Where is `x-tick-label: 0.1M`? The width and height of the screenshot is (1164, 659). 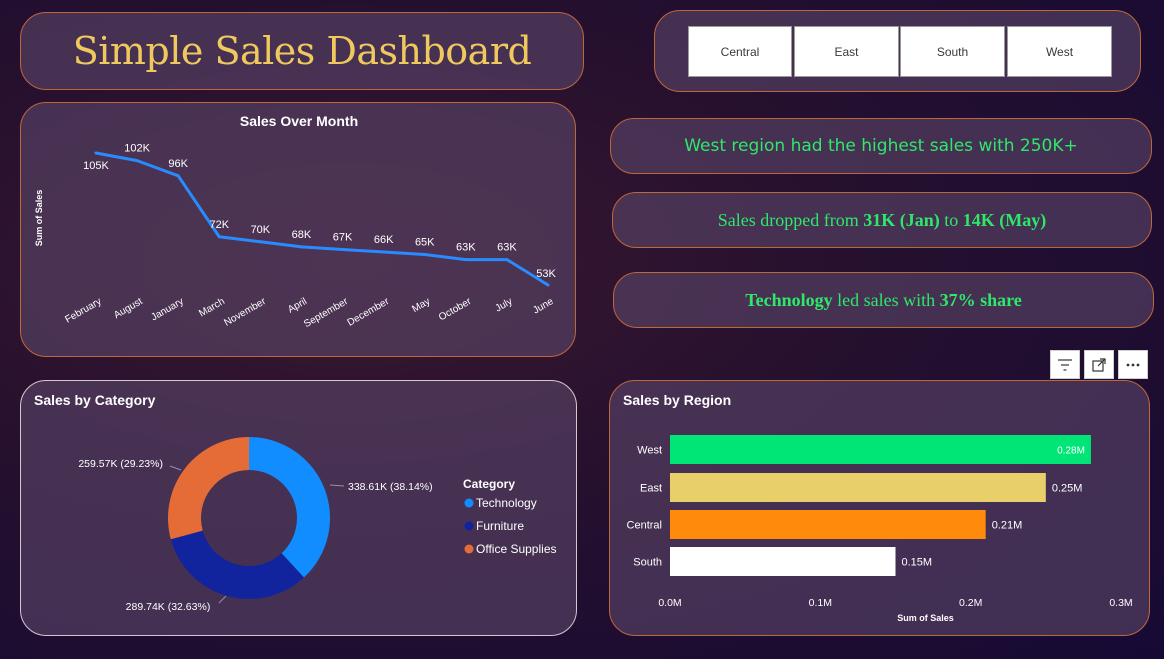
x-tick-label: 0.1M is located at coordinates (820, 603).